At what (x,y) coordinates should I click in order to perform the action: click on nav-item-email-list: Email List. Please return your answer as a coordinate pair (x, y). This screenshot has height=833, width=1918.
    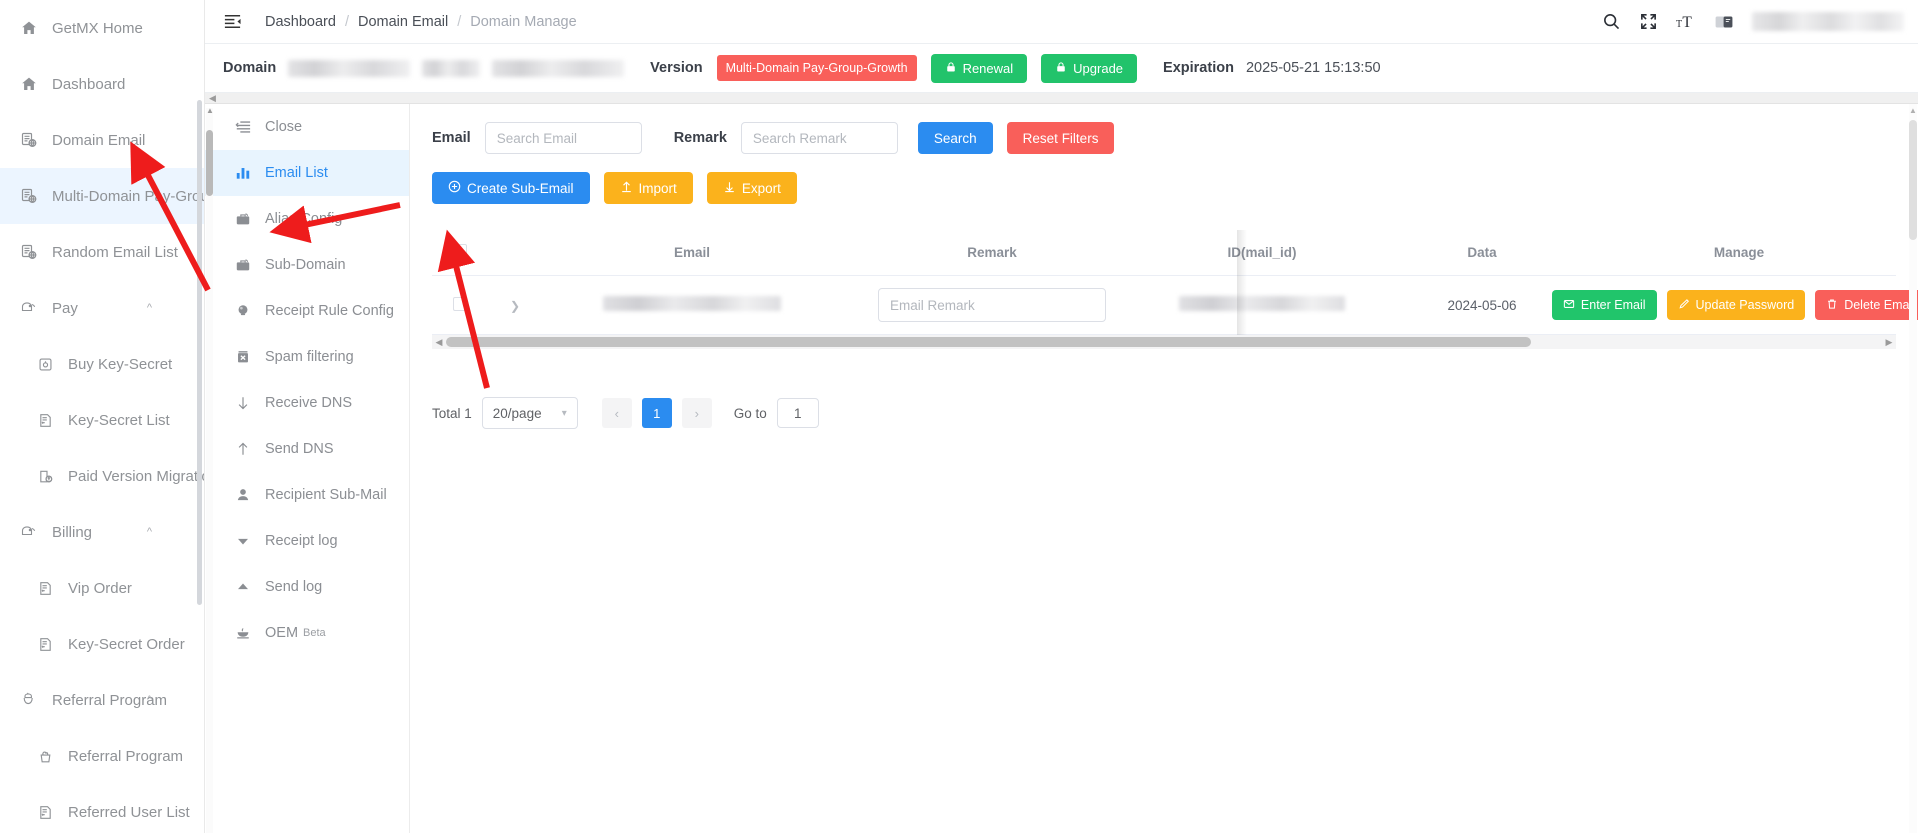
    Looking at the image, I should click on (307, 173).